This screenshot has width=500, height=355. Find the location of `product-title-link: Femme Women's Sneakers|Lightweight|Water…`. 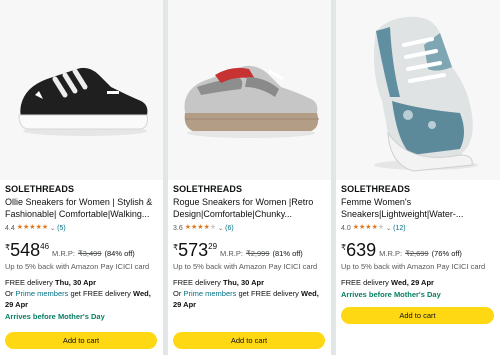

product-title-link: Femme Women's Sneakers|Lightweight|Water… is located at coordinates (417, 208).